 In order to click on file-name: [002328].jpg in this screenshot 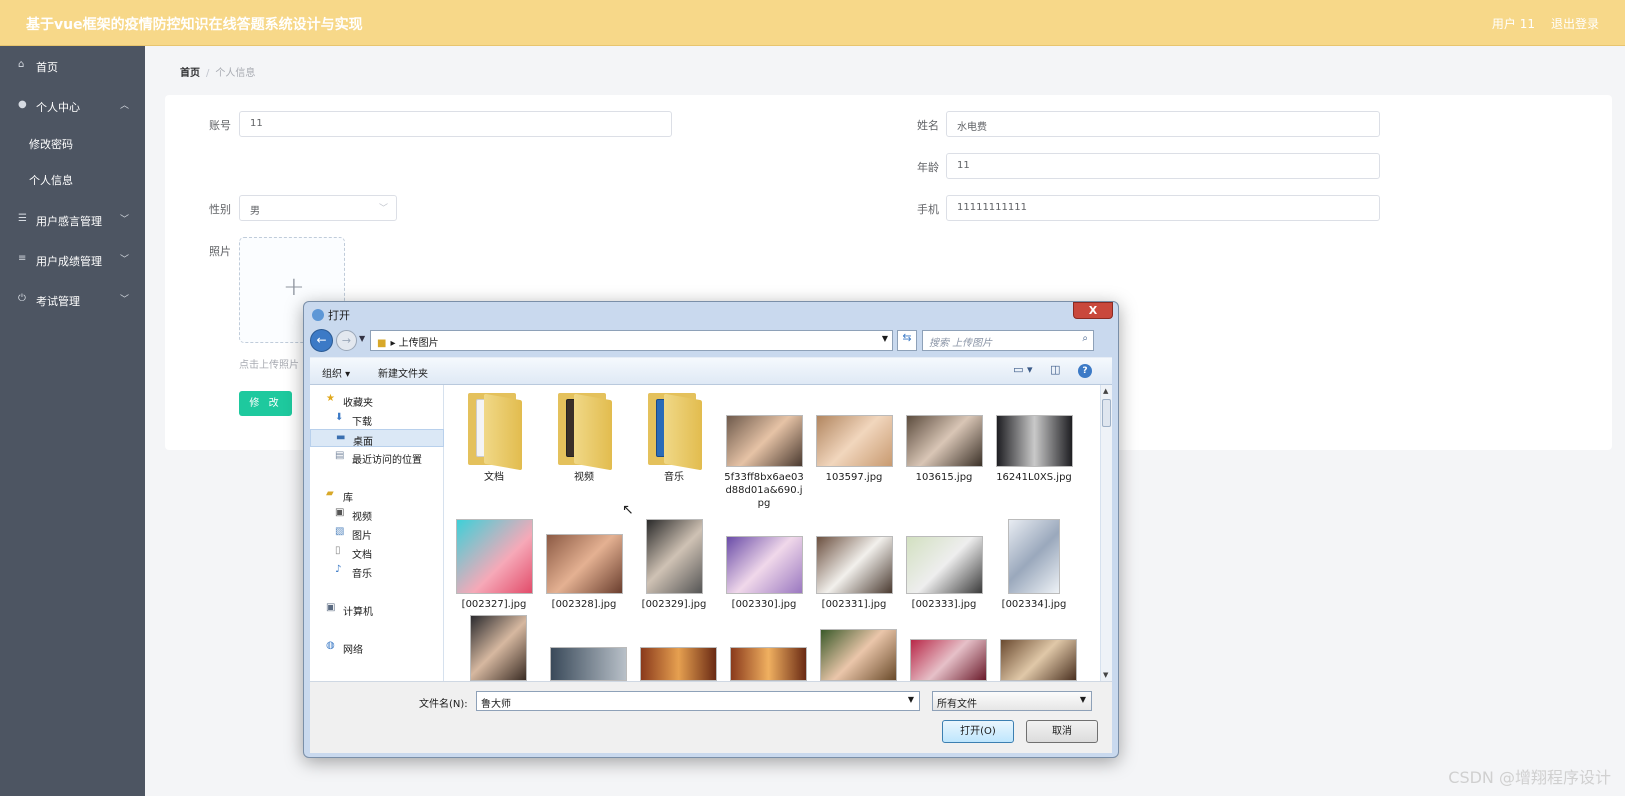, I will do `click(584, 604)`.